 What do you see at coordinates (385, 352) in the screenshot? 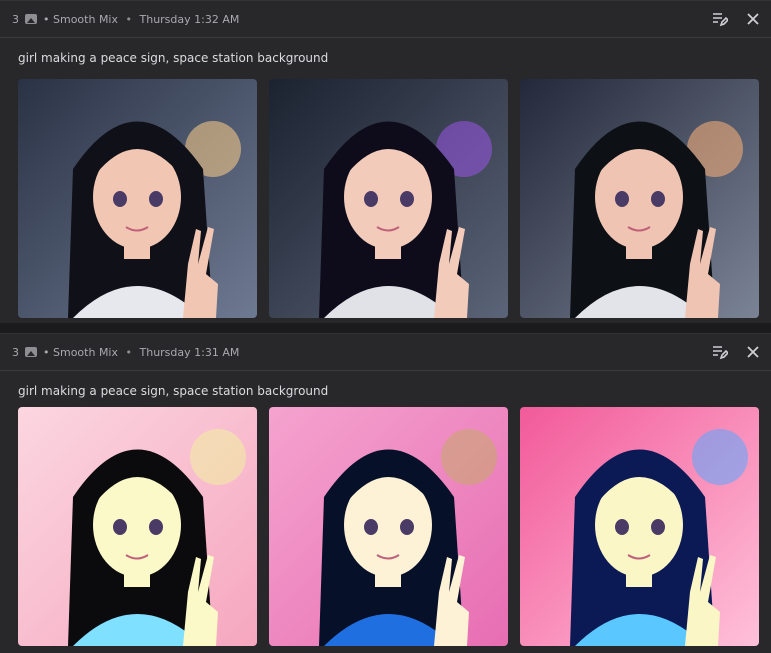
I see `card-header: 3 • Smooth Mix • Thursday 1:31 AM` at bounding box center [385, 352].